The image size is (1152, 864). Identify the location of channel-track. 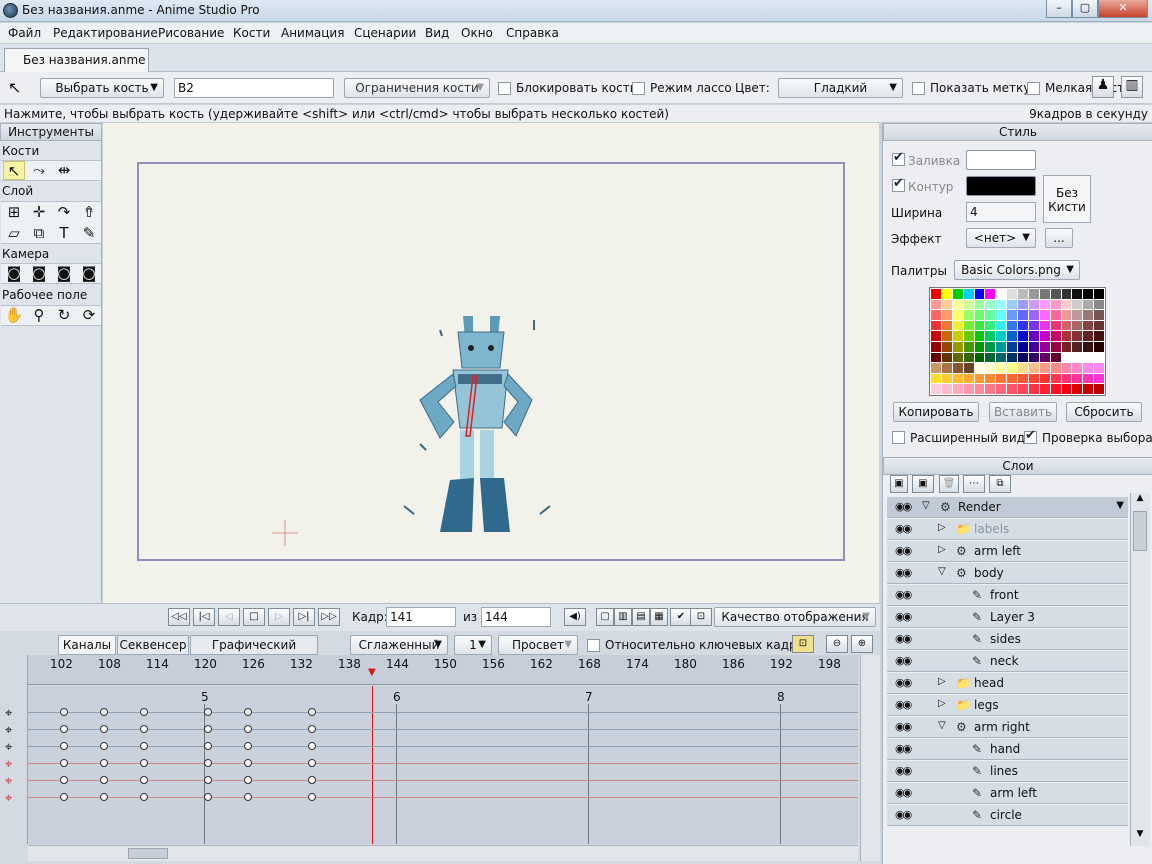
(443, 797).